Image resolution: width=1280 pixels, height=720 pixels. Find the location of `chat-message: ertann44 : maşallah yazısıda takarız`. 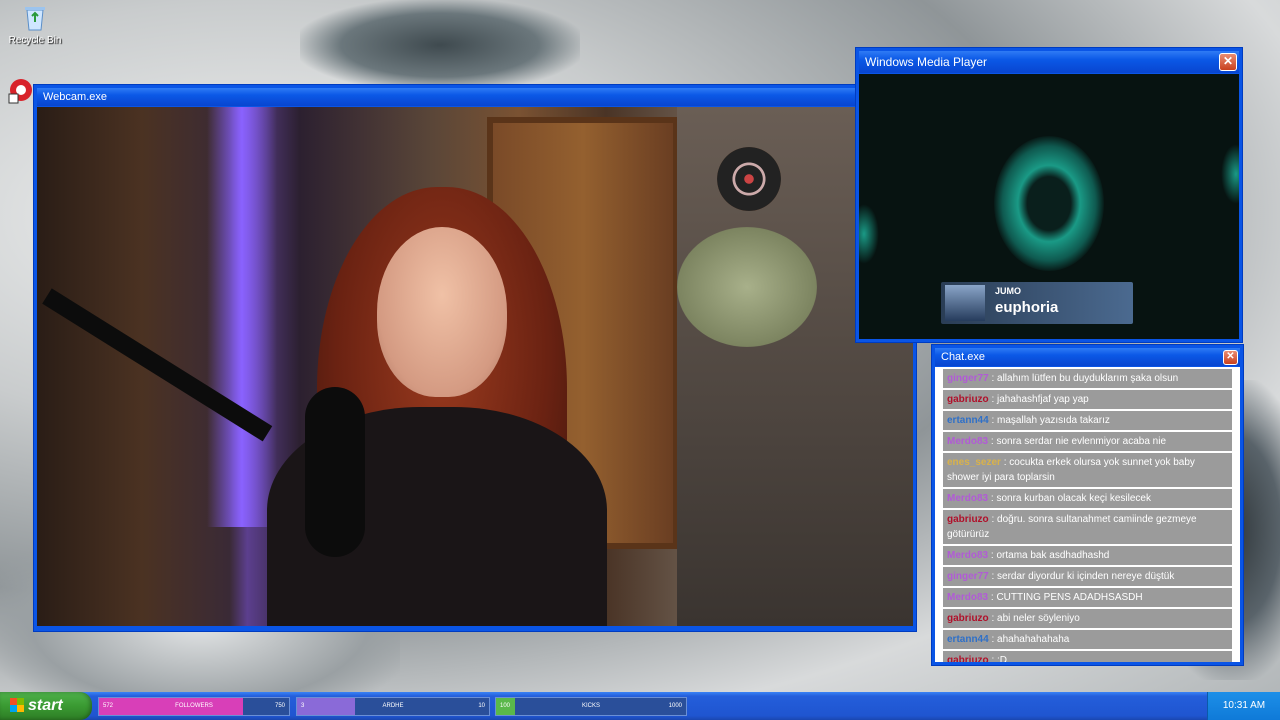

chat-message: ertann44 : maşallah yazısıda takarız is located at coordinates (1087, 420).